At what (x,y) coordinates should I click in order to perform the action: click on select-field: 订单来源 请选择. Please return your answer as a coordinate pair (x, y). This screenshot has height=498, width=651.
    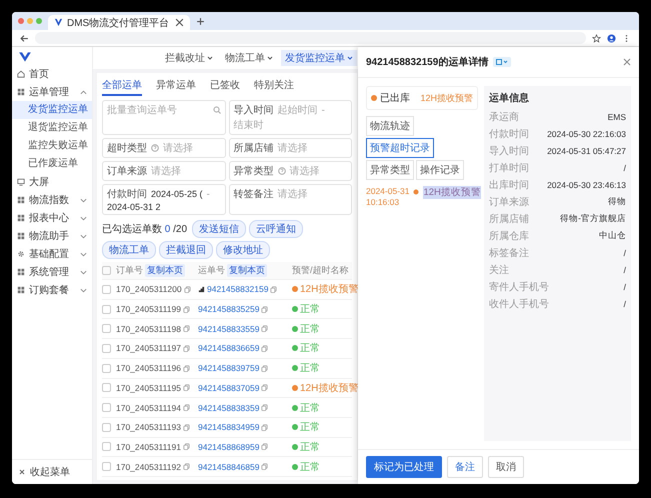
    Looking at the image, I should click on (164, 171).